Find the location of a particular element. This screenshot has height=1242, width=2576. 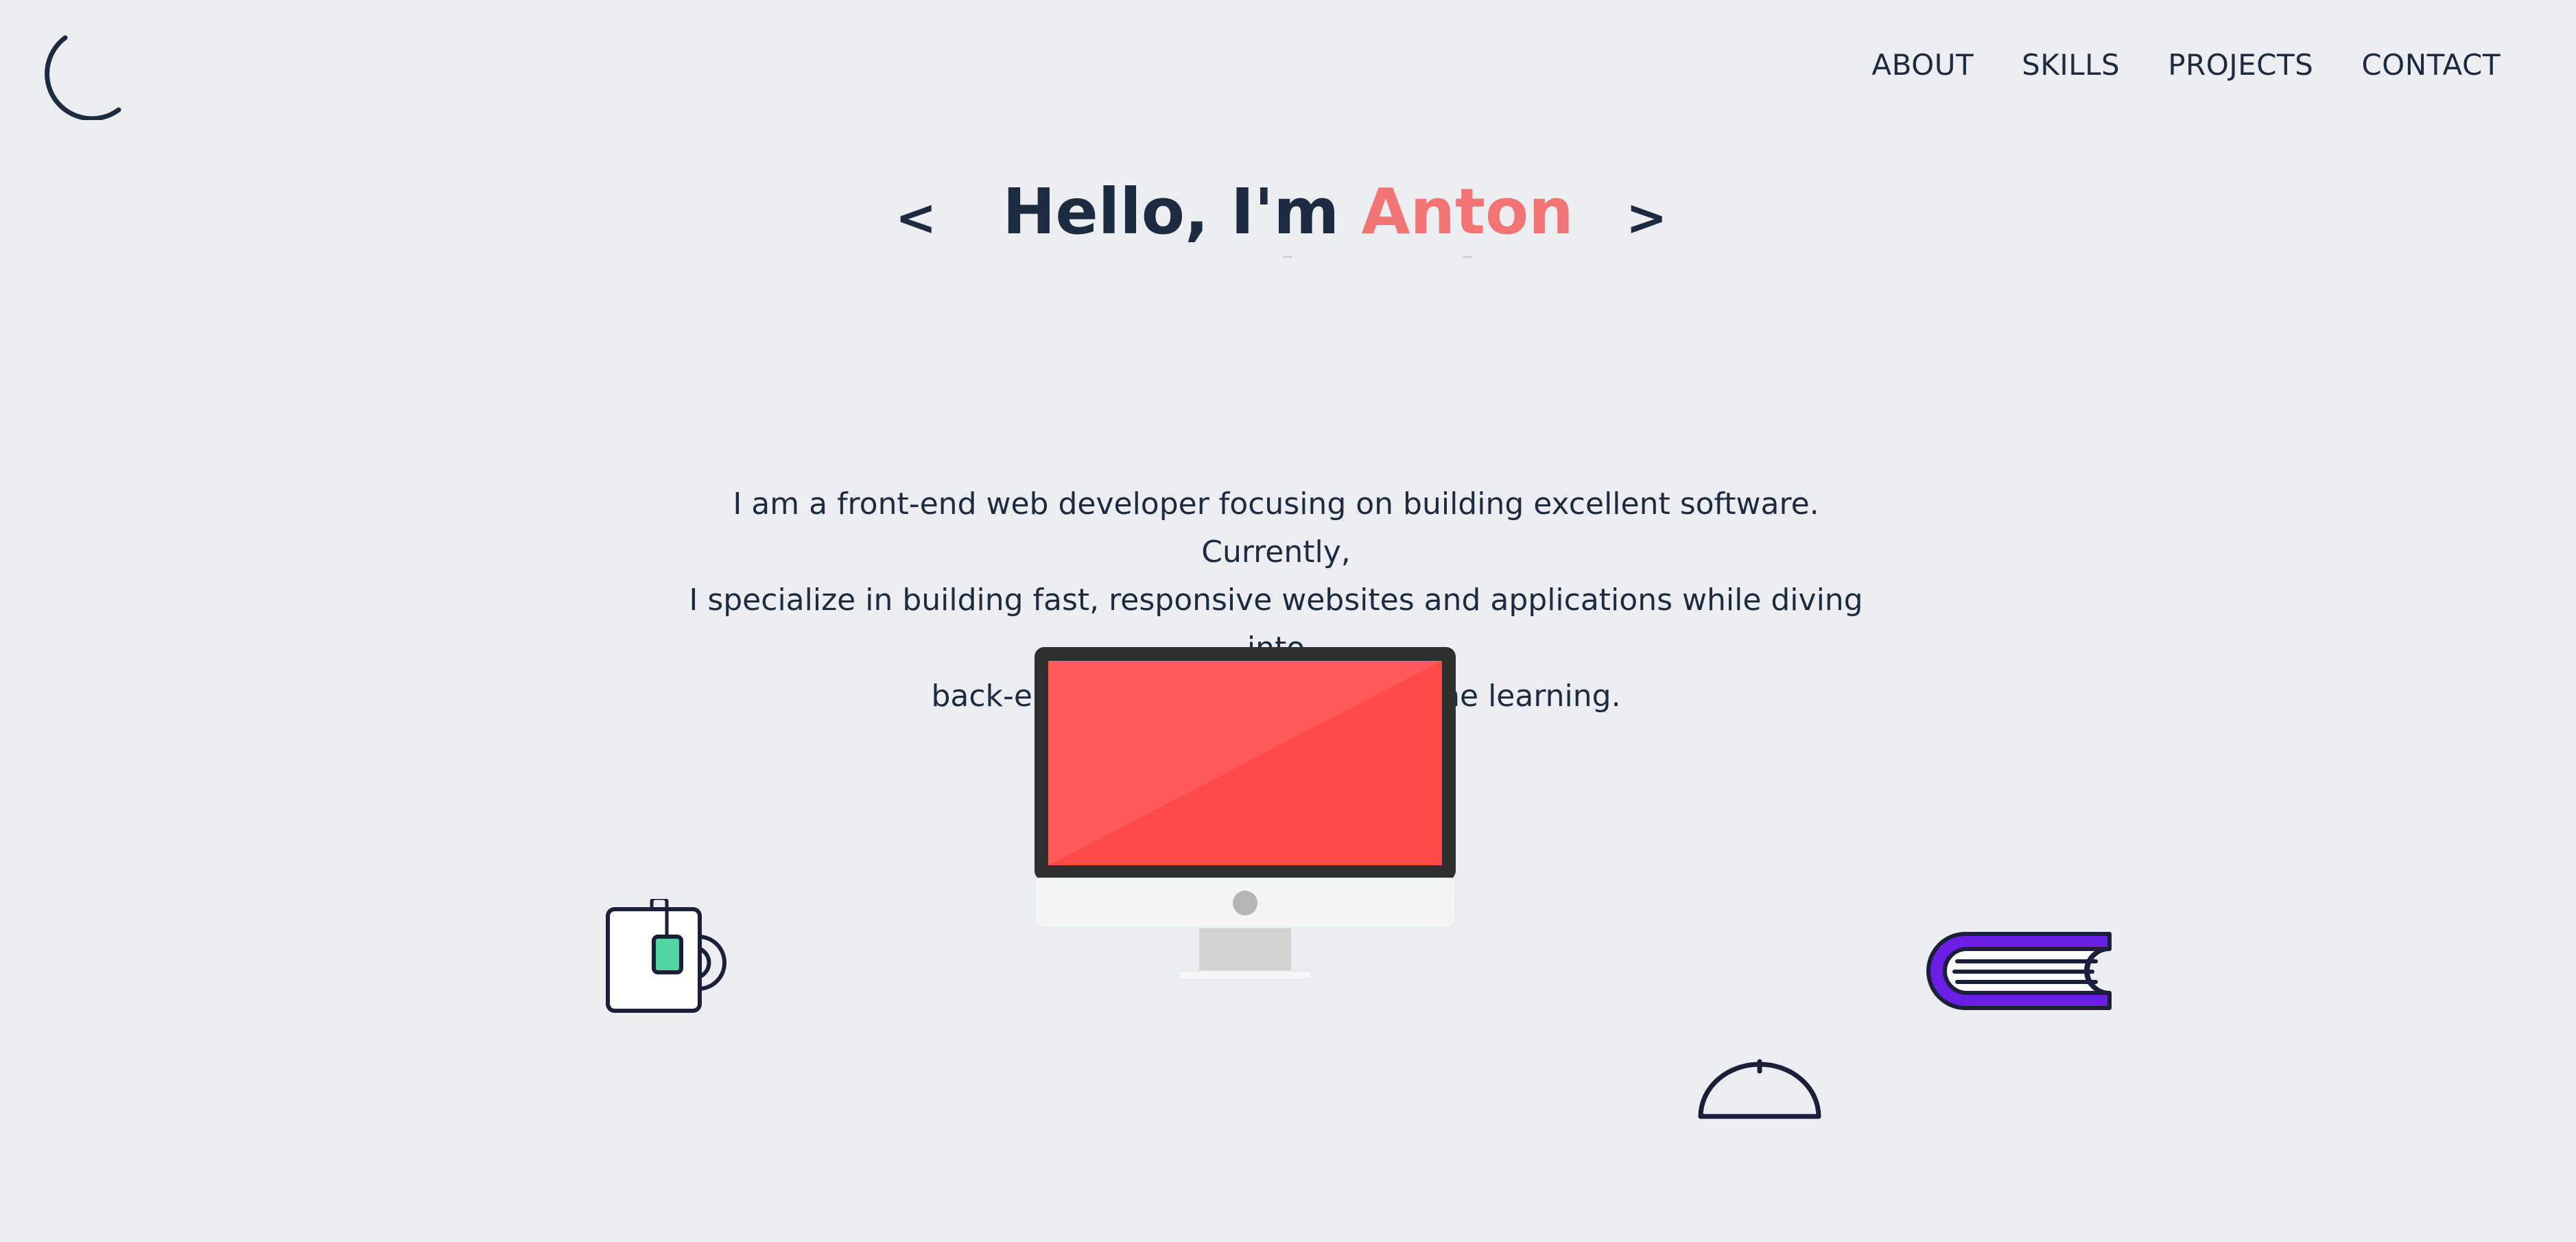

hero-title: Hello, I'm Anton is located at coordinates (1288, 212).